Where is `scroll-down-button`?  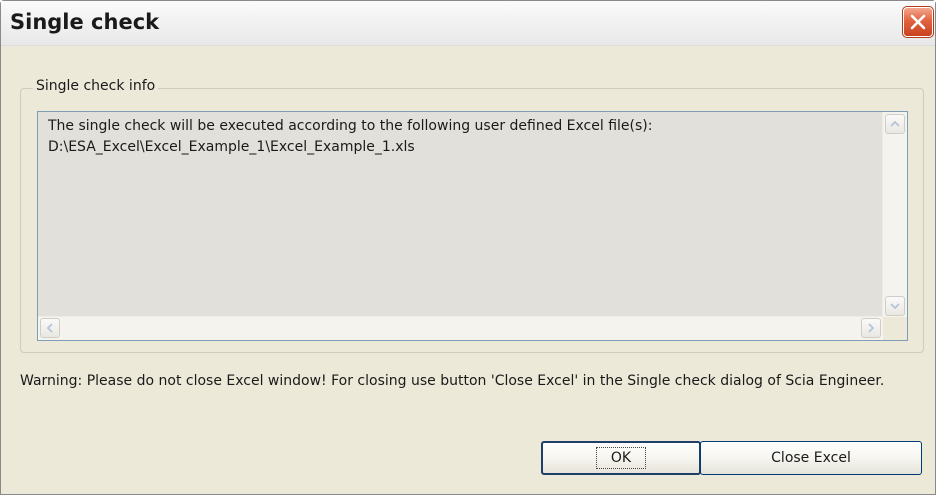 scroll-down-button is located at coordinates (895, 306).